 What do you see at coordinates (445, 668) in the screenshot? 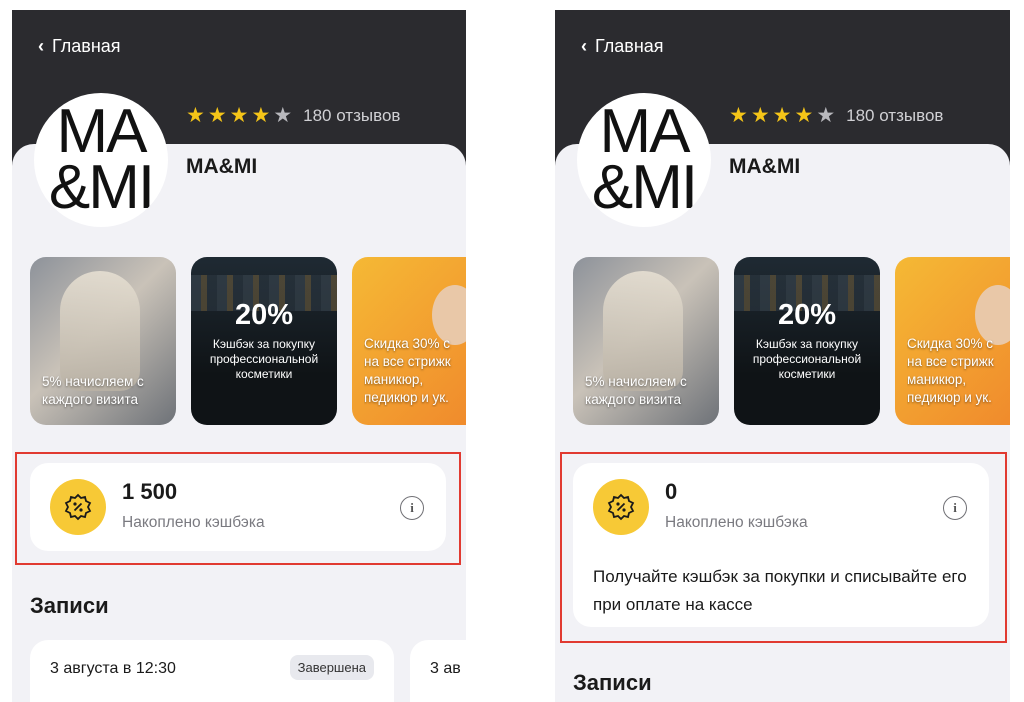
I see `record-date: 3 ав` at bounding box center [445, 668].